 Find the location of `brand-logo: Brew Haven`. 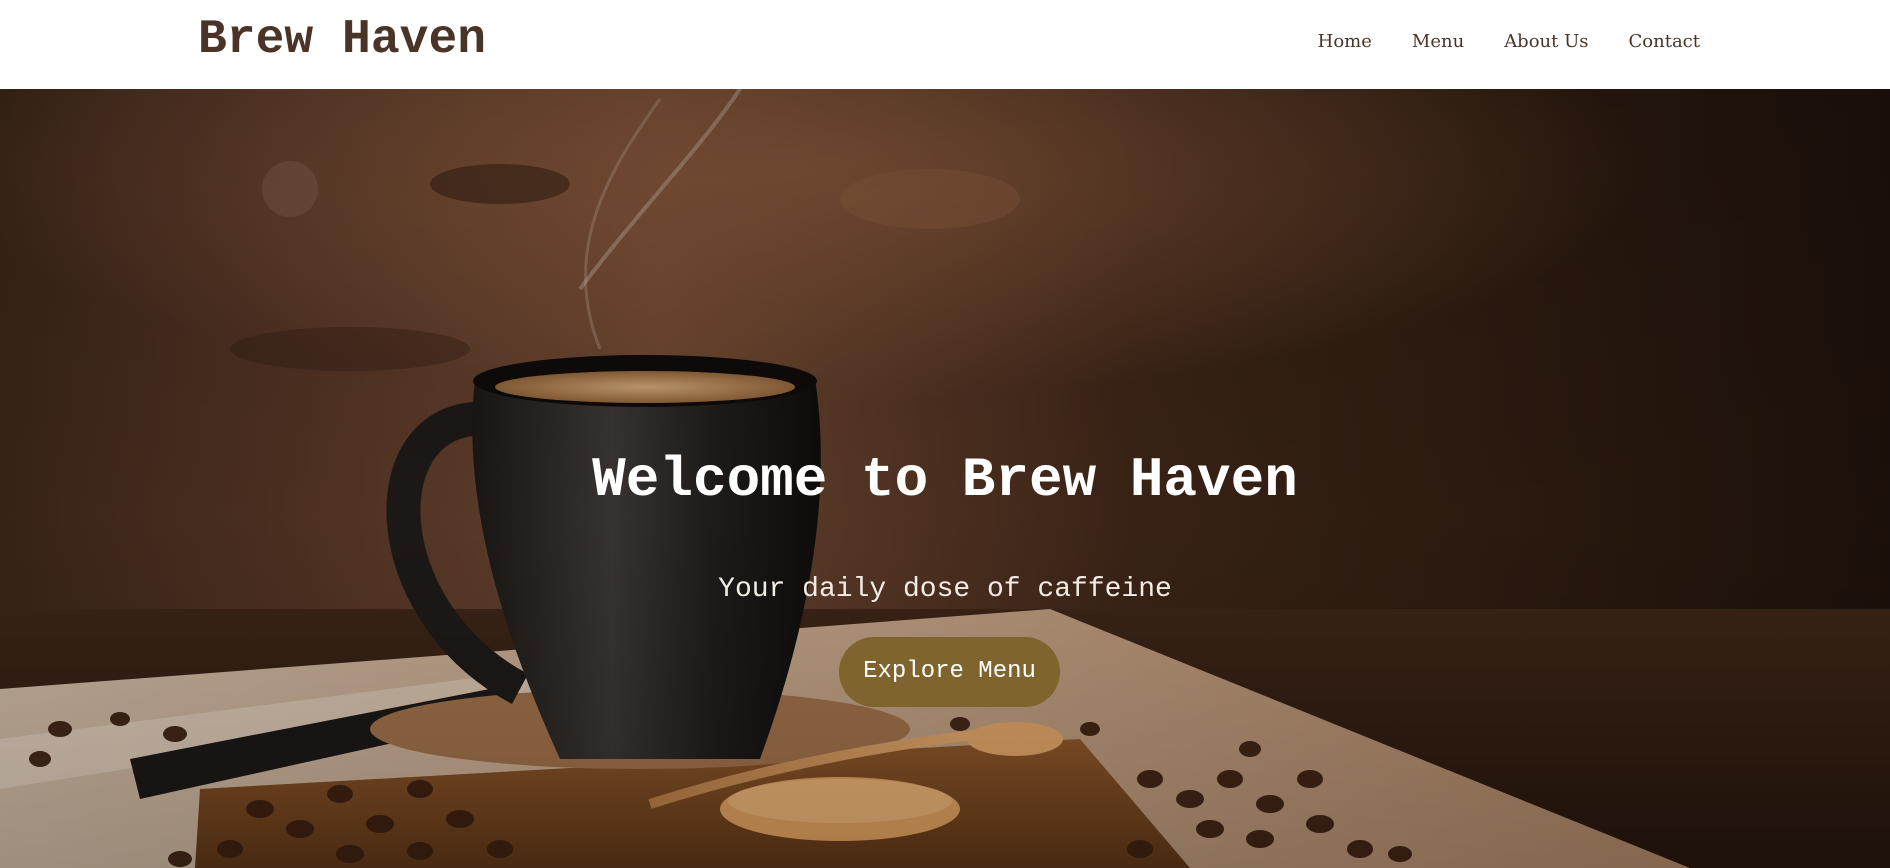

brand-logo: Brew Haven is located at coordinates (342, 40).